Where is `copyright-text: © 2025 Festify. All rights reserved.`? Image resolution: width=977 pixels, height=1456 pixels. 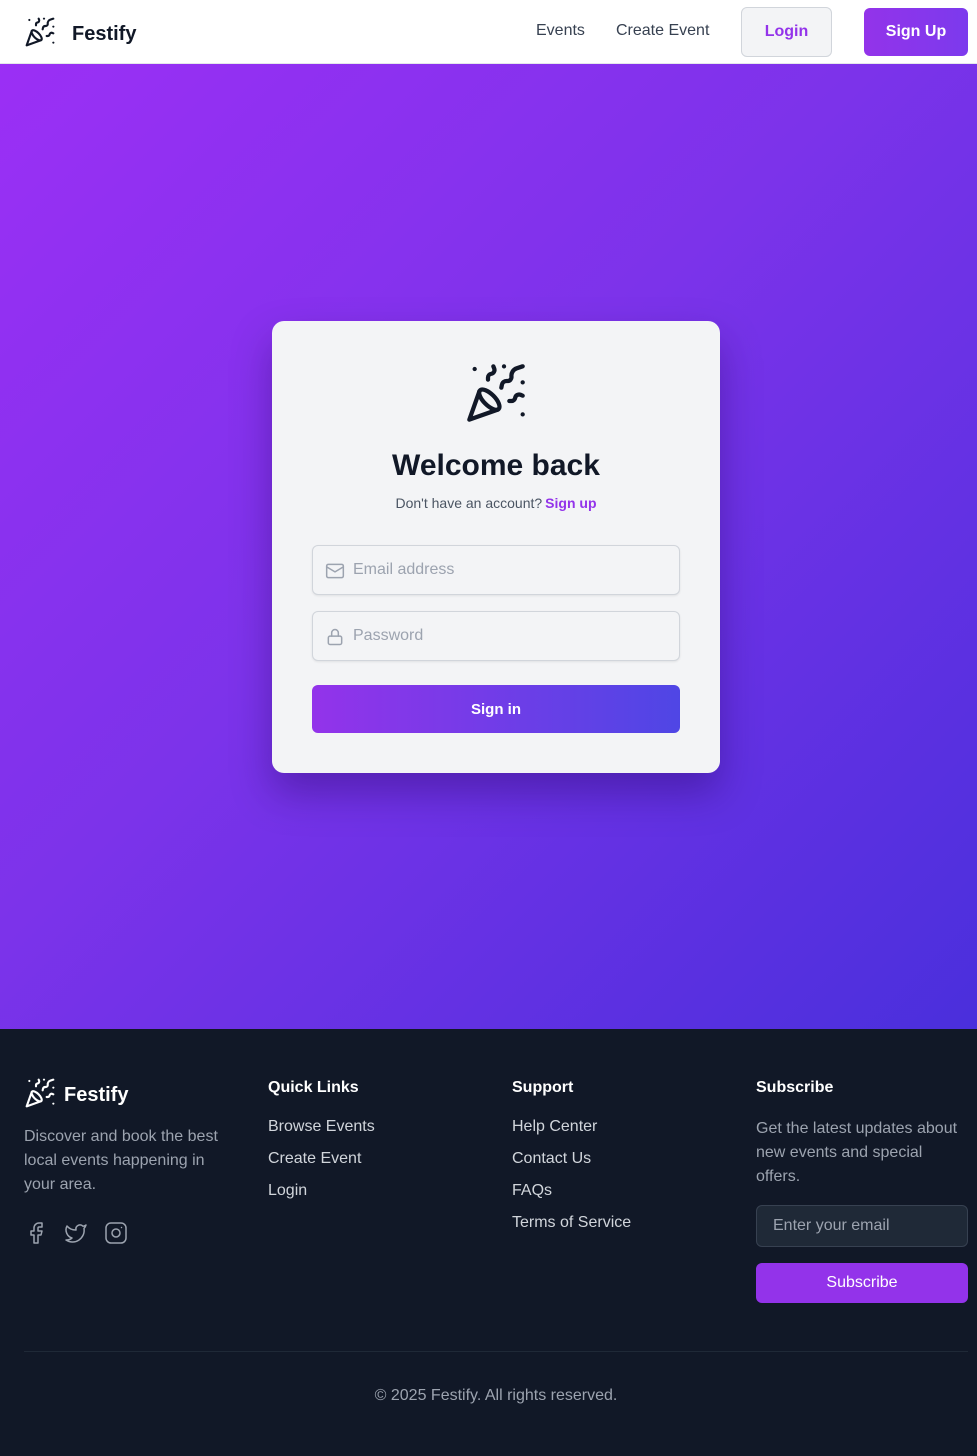 copyright-text: © 2025 Festify. All rights reserved. is located at coordinates (496, 1395).